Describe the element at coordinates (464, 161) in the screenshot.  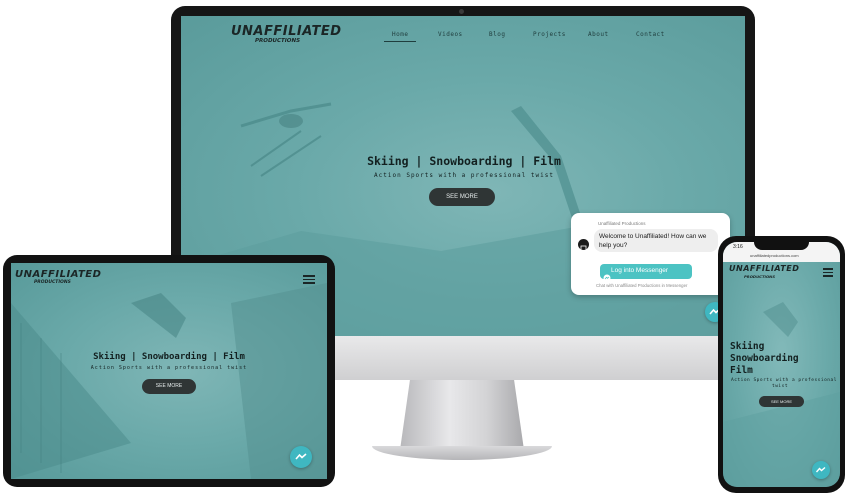
I see `hero-title: Skiing | Snowboarding | Film` at that location.